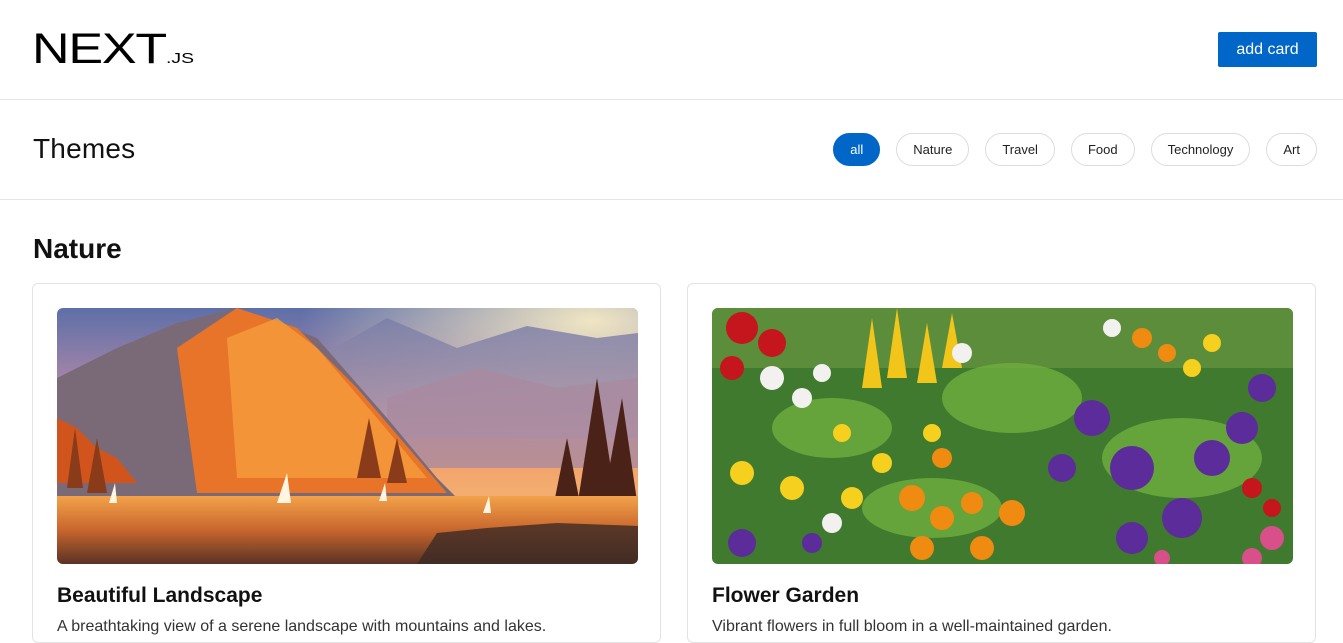  Describe the element at coordinates (786, 595) in the screenshot. I see `card-title: Flower Garden` at that location.